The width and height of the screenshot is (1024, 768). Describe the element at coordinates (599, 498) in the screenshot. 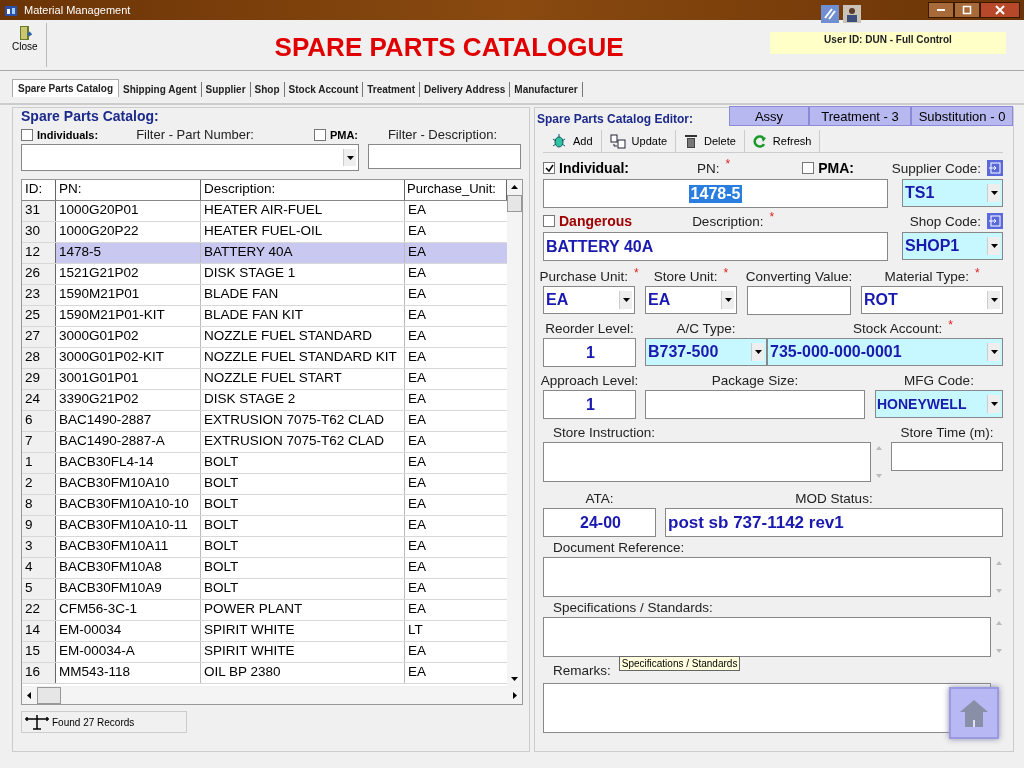

I see `field-label: ATA:` at that location.